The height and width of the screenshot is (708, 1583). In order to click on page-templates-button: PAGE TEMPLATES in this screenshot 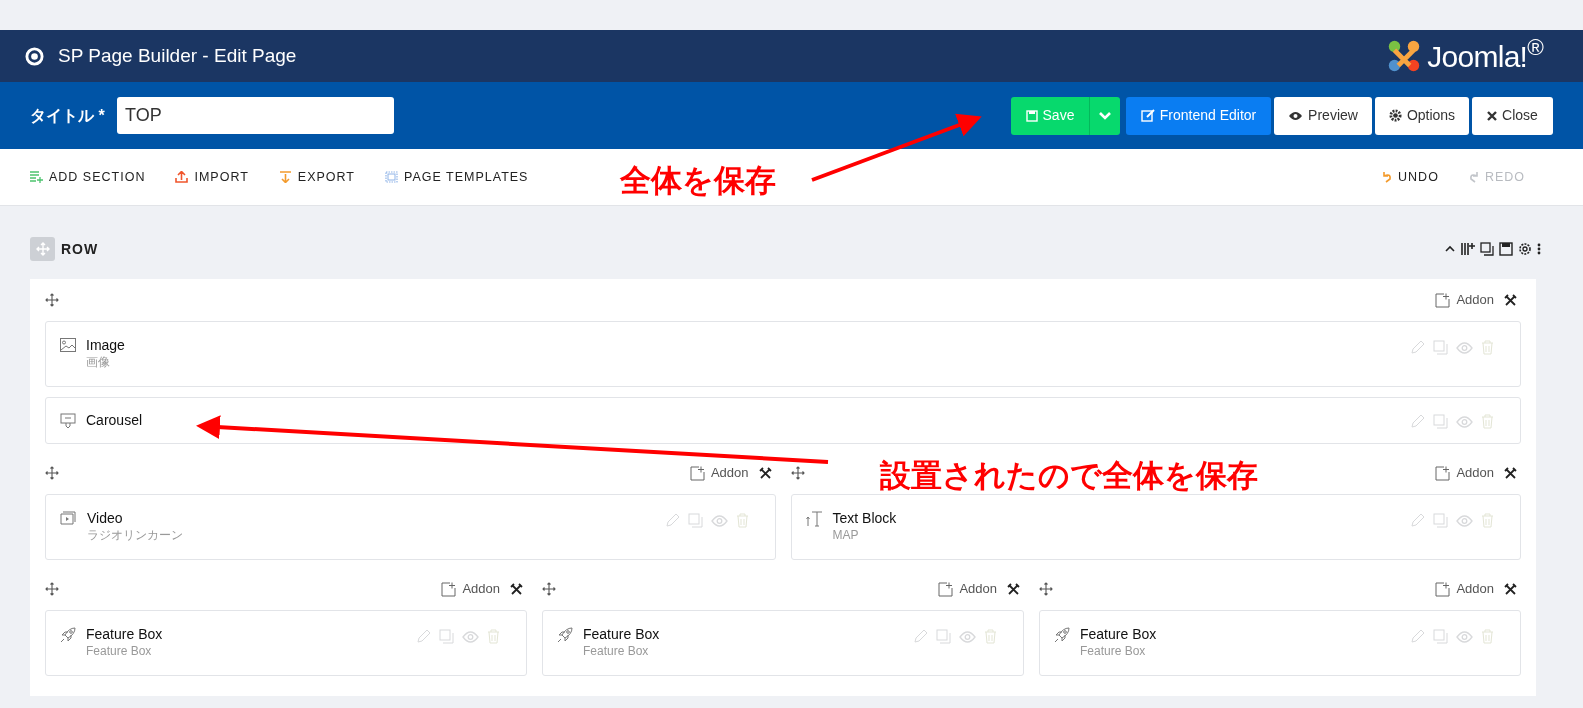, I will do `click(457, 177)`.